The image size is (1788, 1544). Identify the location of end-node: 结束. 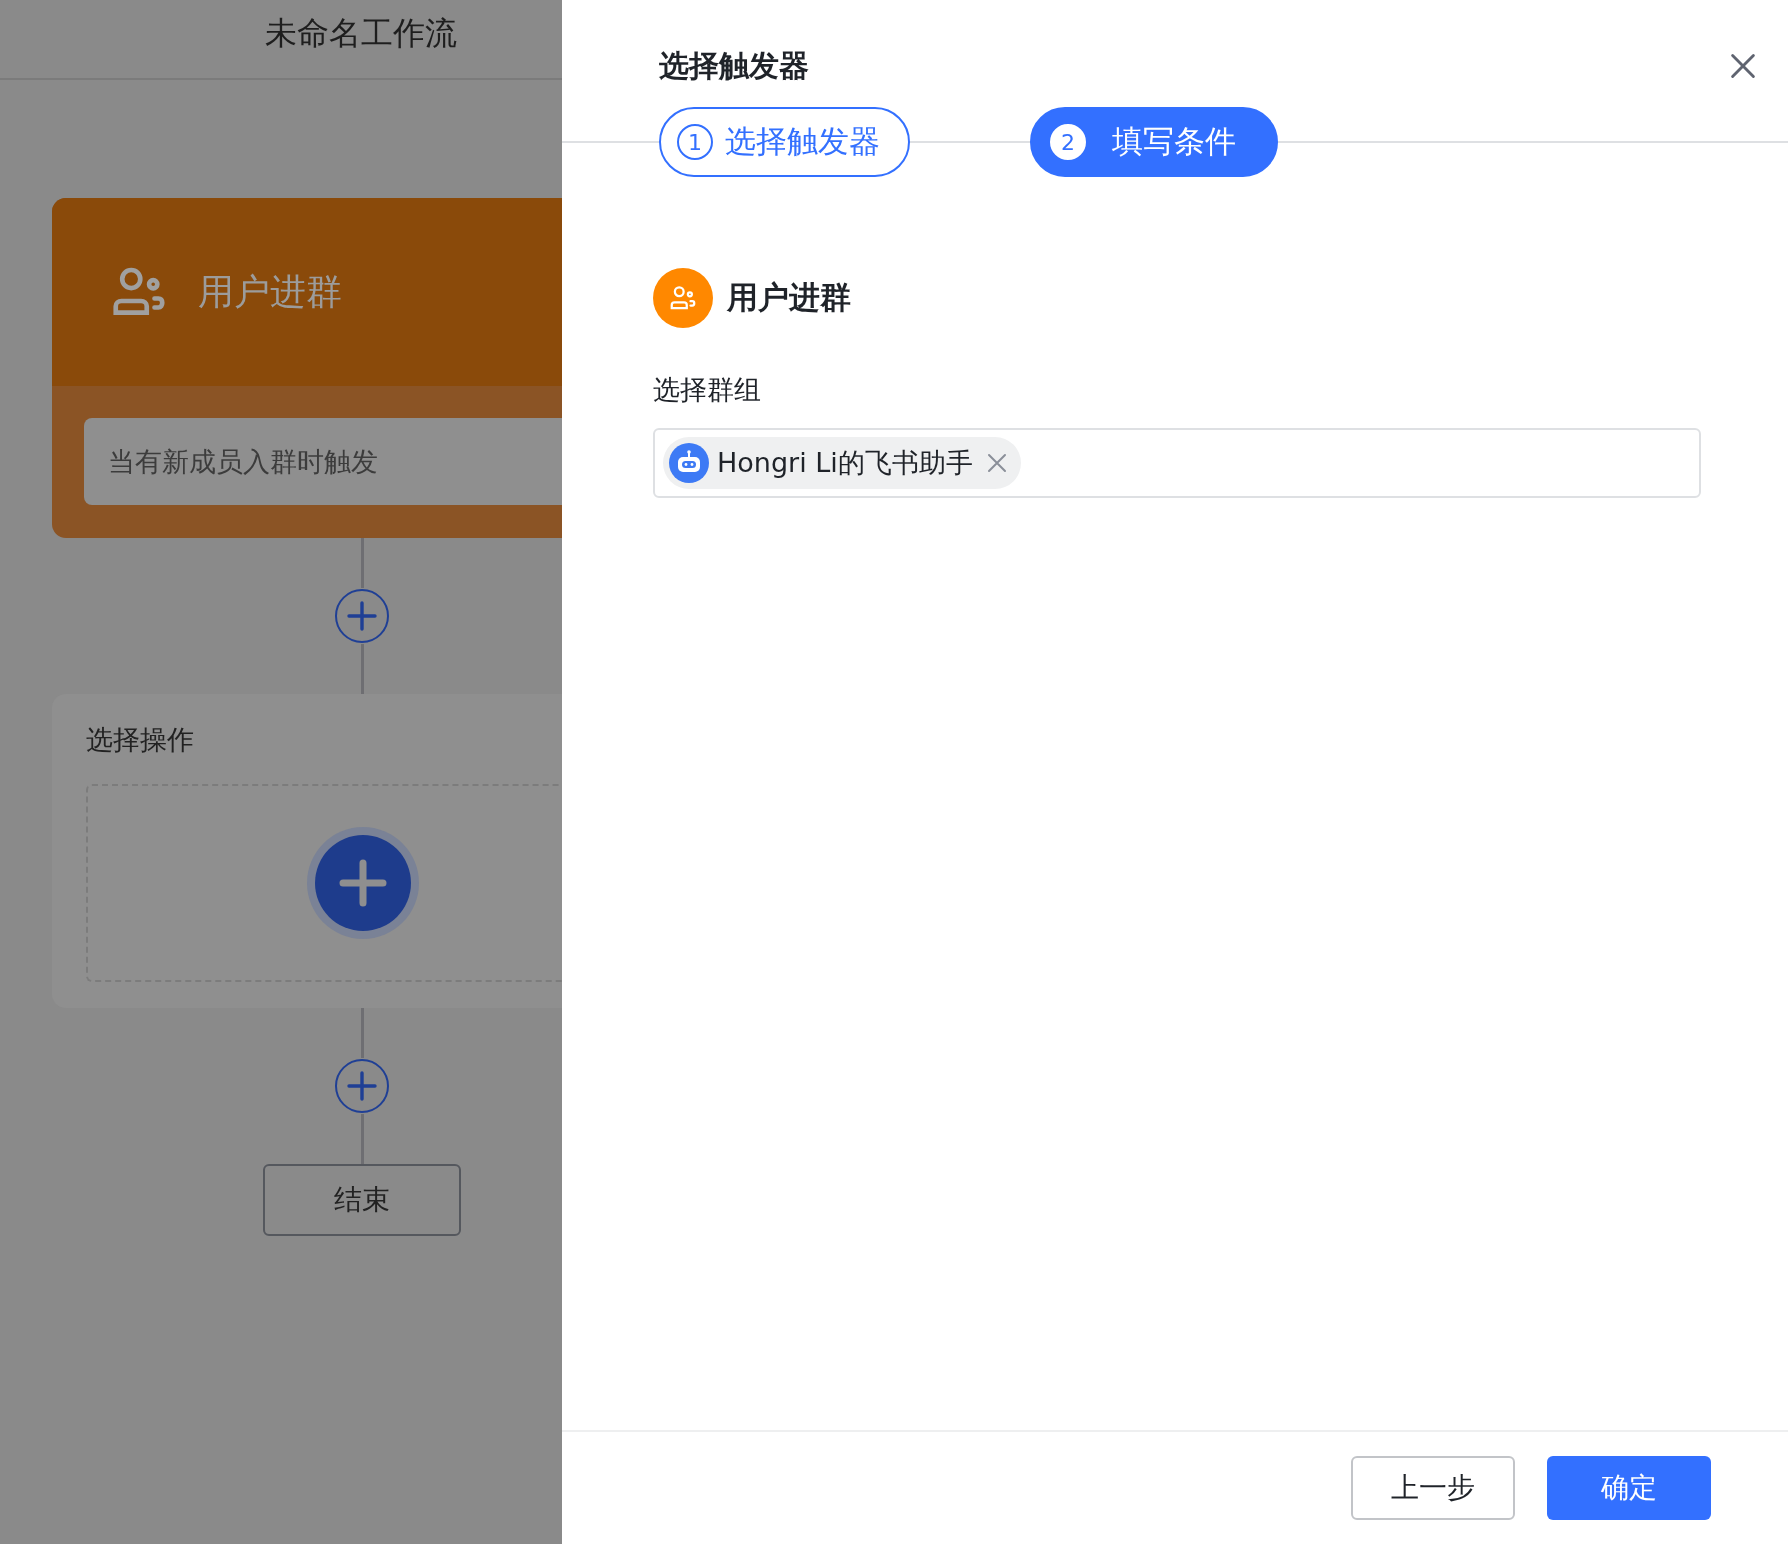
(362, 1200).